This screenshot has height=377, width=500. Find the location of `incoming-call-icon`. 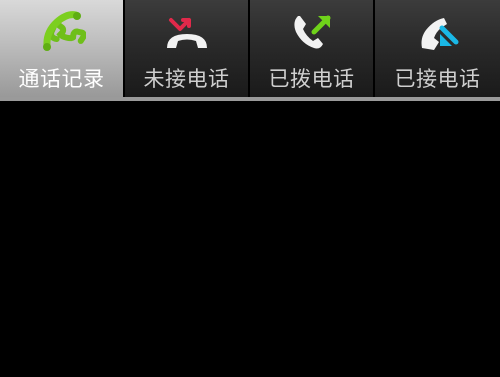

incoming-call-icon is located at coordinates (438, 32).